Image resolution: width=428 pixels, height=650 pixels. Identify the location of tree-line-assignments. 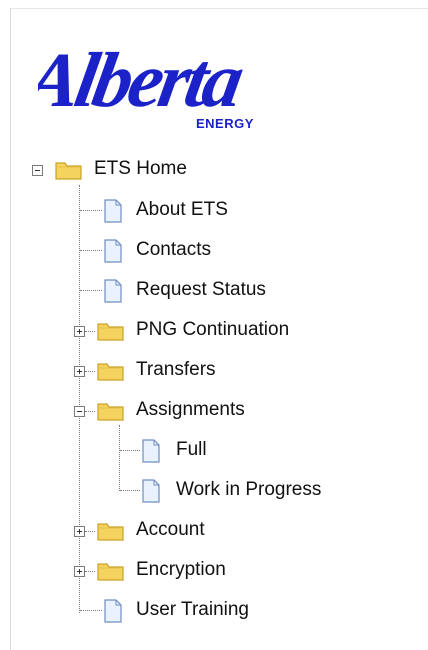
(119, 458).